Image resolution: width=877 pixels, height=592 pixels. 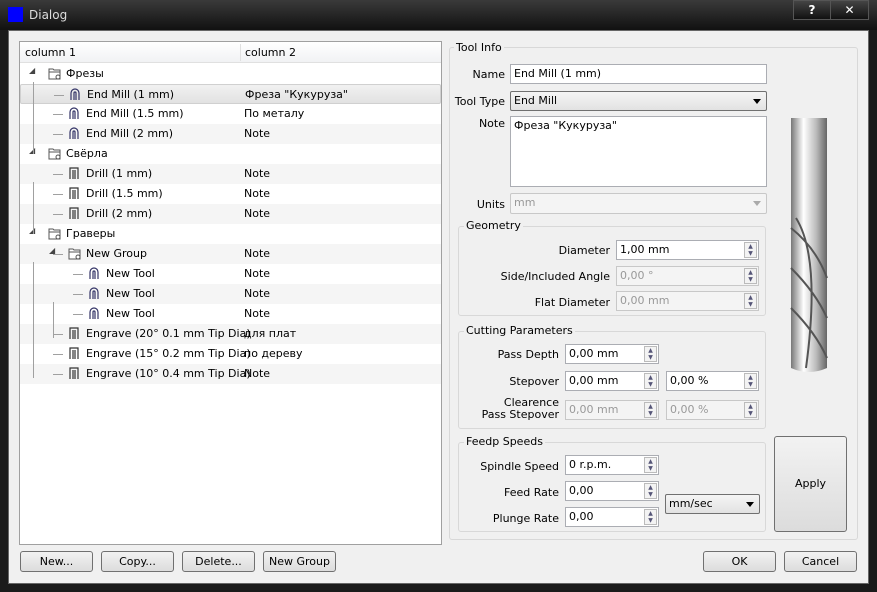 What do you see at coordinates (687, 301) in the screenshot?
I see `flat-diameter-spinbox: 0,00 mm ▲ ▼` at bounding box center [687, 301].